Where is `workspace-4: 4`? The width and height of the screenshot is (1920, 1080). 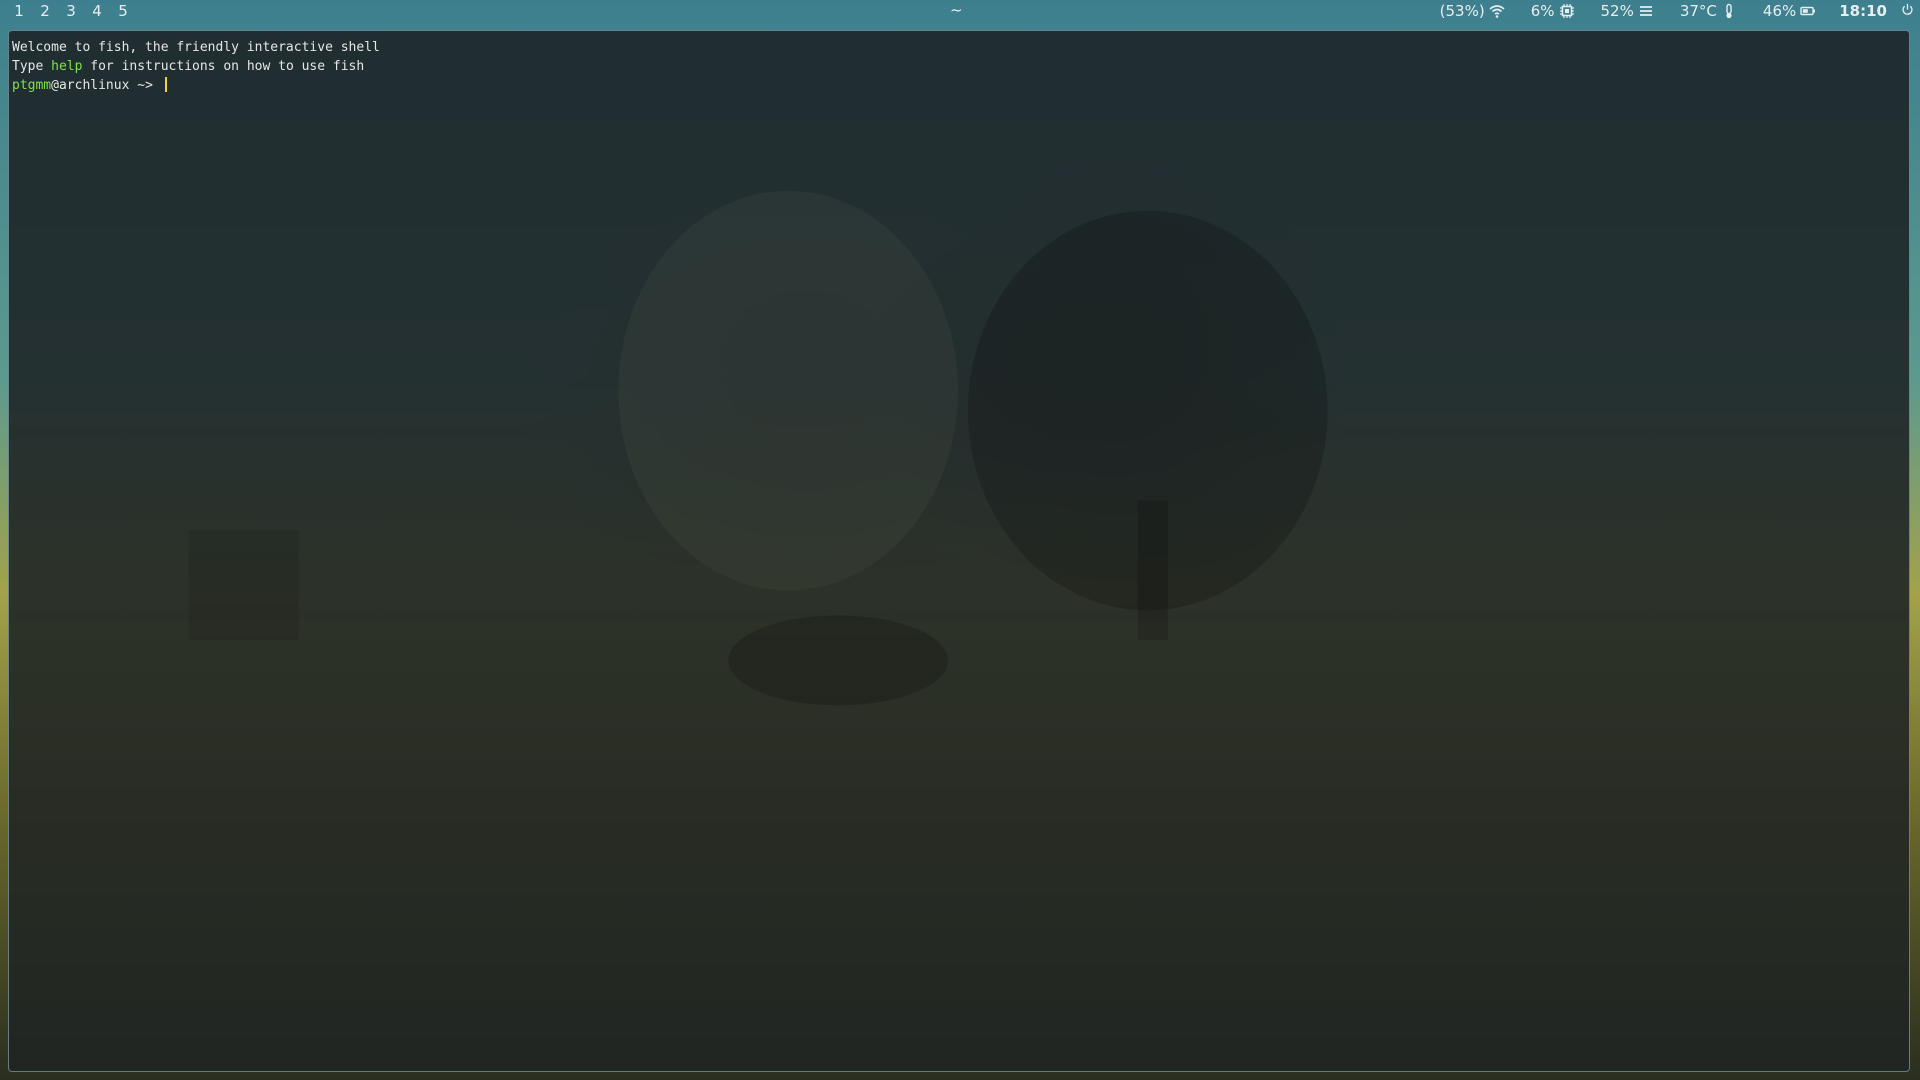 workspace-4: 4 is located at coordinates (97, 11).